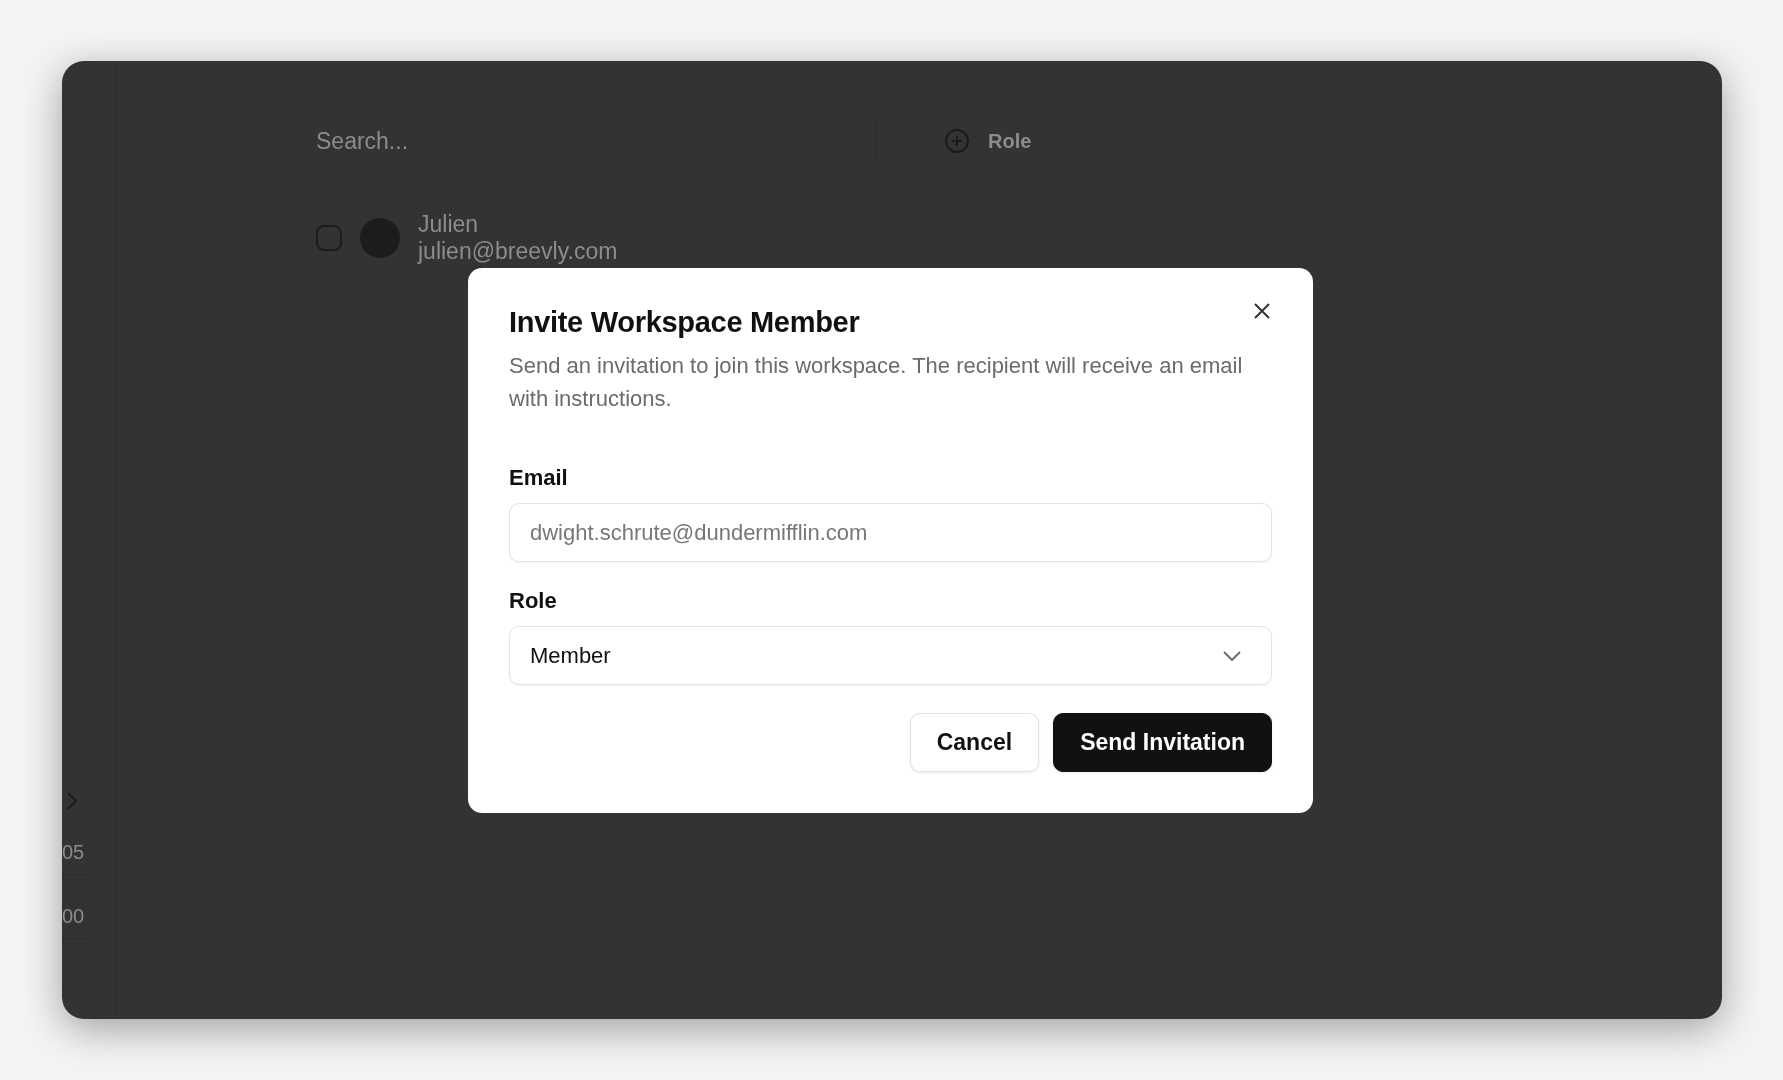  Describe the element at coordinates (380, 238) in the screenshot. I see `avatar` at that location.